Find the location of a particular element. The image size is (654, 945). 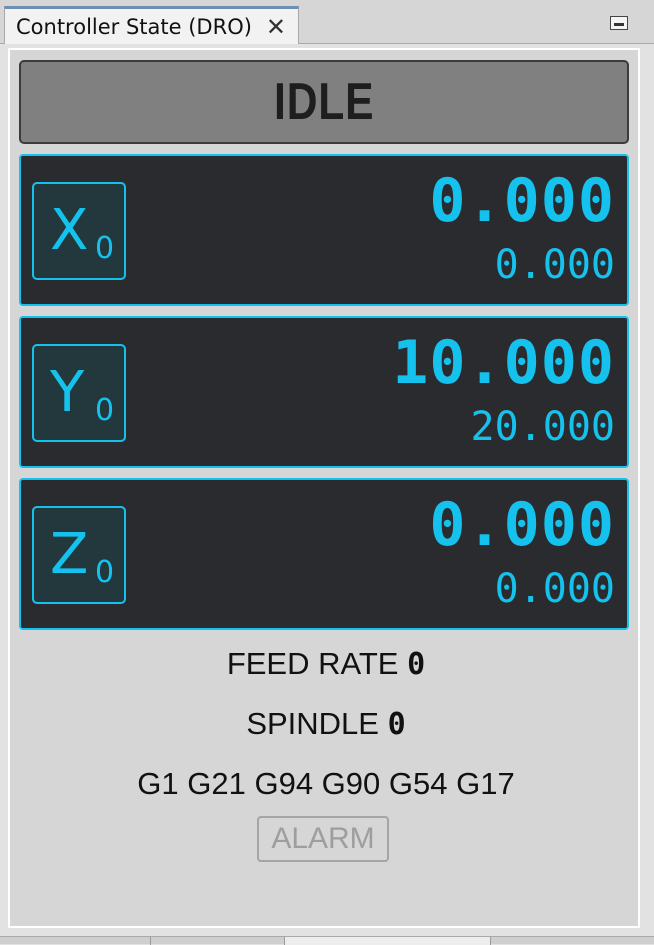

axis-y-zero-subscript: 0 is located at coordinates (105, 410).